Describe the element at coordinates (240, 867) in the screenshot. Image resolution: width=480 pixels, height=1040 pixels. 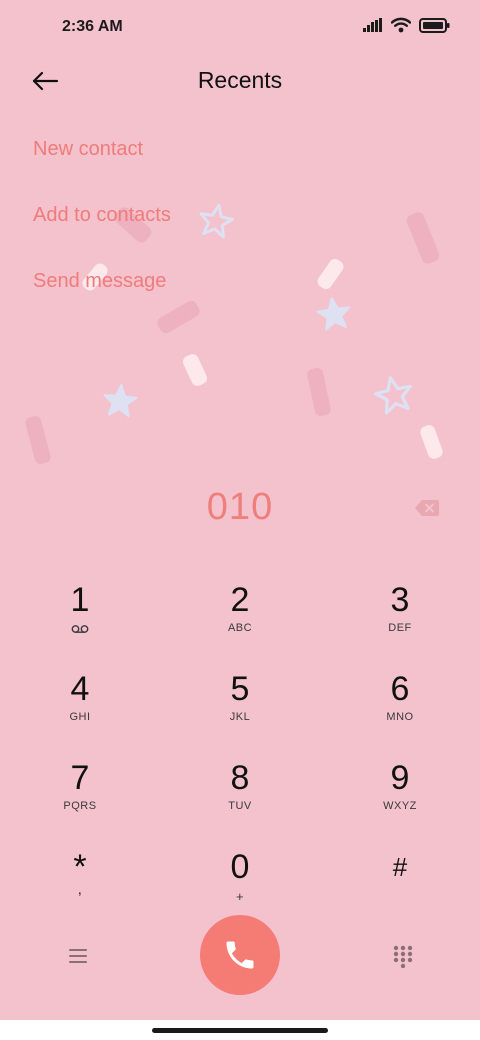
I see `key-digit: 0` at that location.